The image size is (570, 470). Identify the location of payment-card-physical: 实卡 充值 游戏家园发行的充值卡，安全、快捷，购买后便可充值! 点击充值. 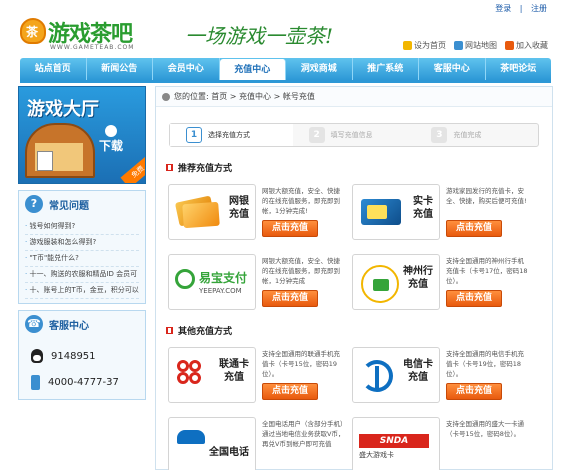
(442, 212).